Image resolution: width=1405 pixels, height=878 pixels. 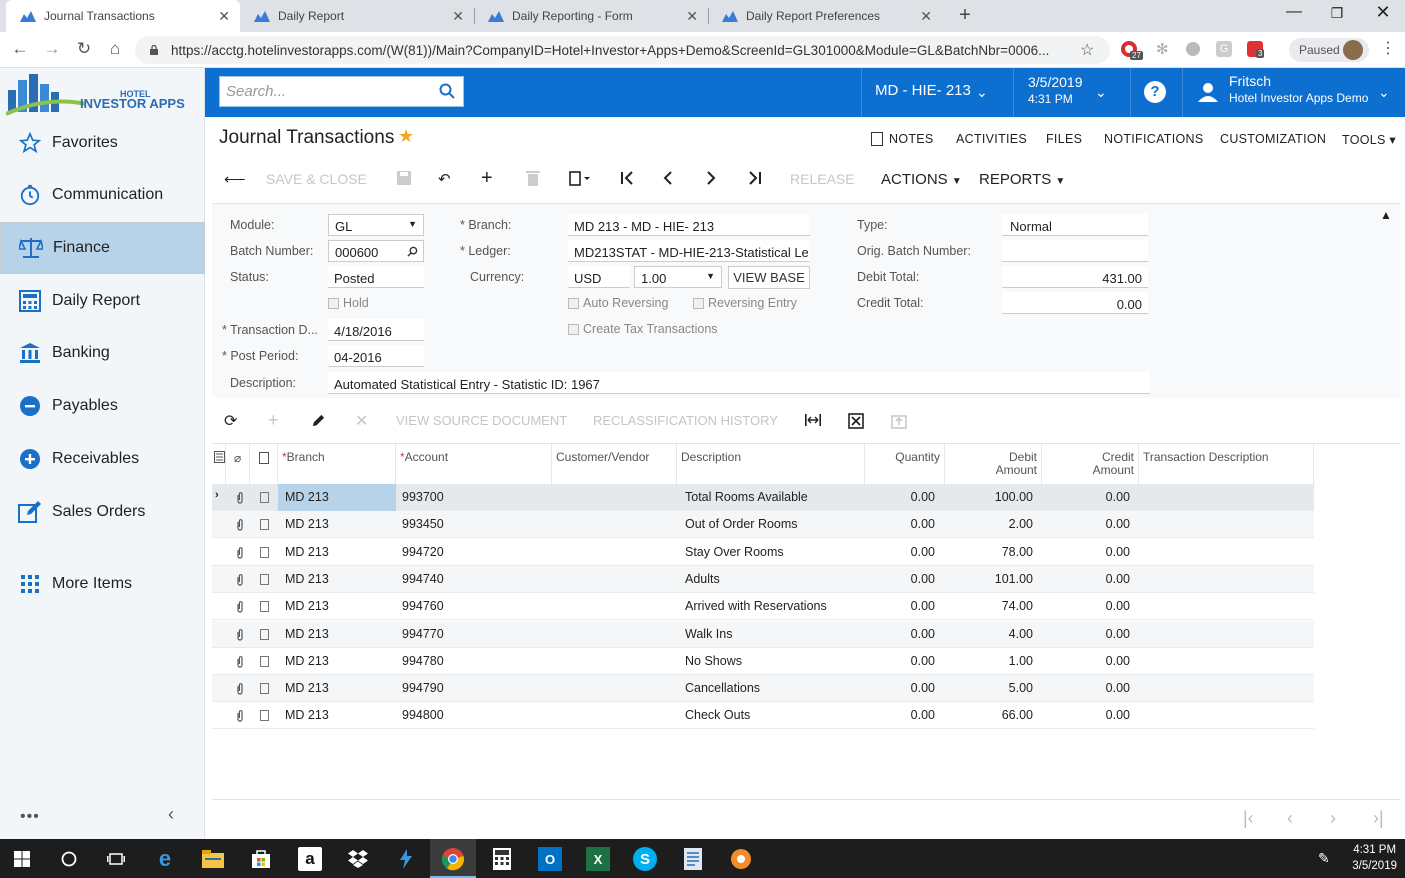 What do you see at coordinates (573, 329) in the screenshot?
I see `create-tax-checkbox` at bounding box center [573, 329].